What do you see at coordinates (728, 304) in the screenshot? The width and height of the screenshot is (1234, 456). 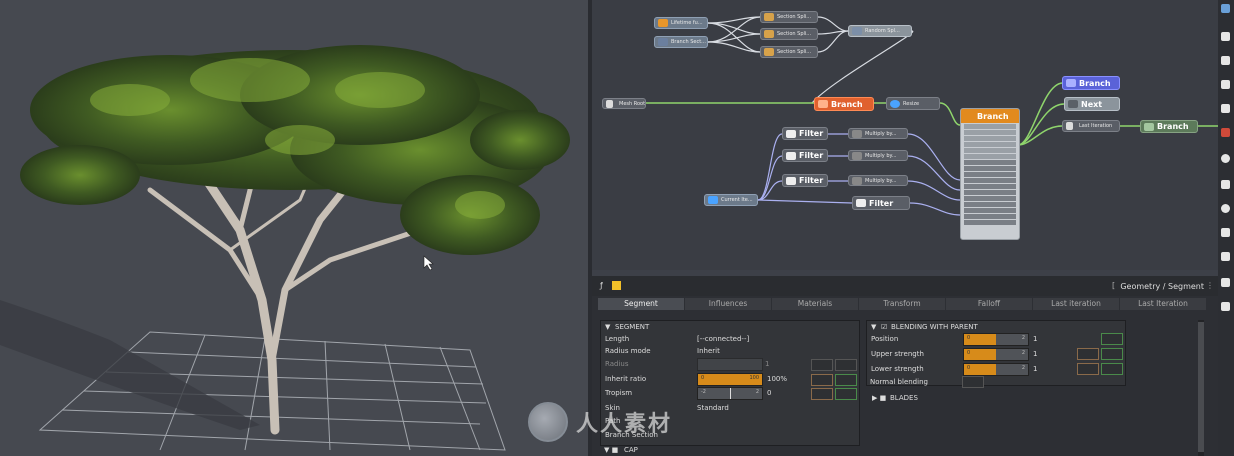 I see `tab-influences: Influences` at bounding box center [728, 304].